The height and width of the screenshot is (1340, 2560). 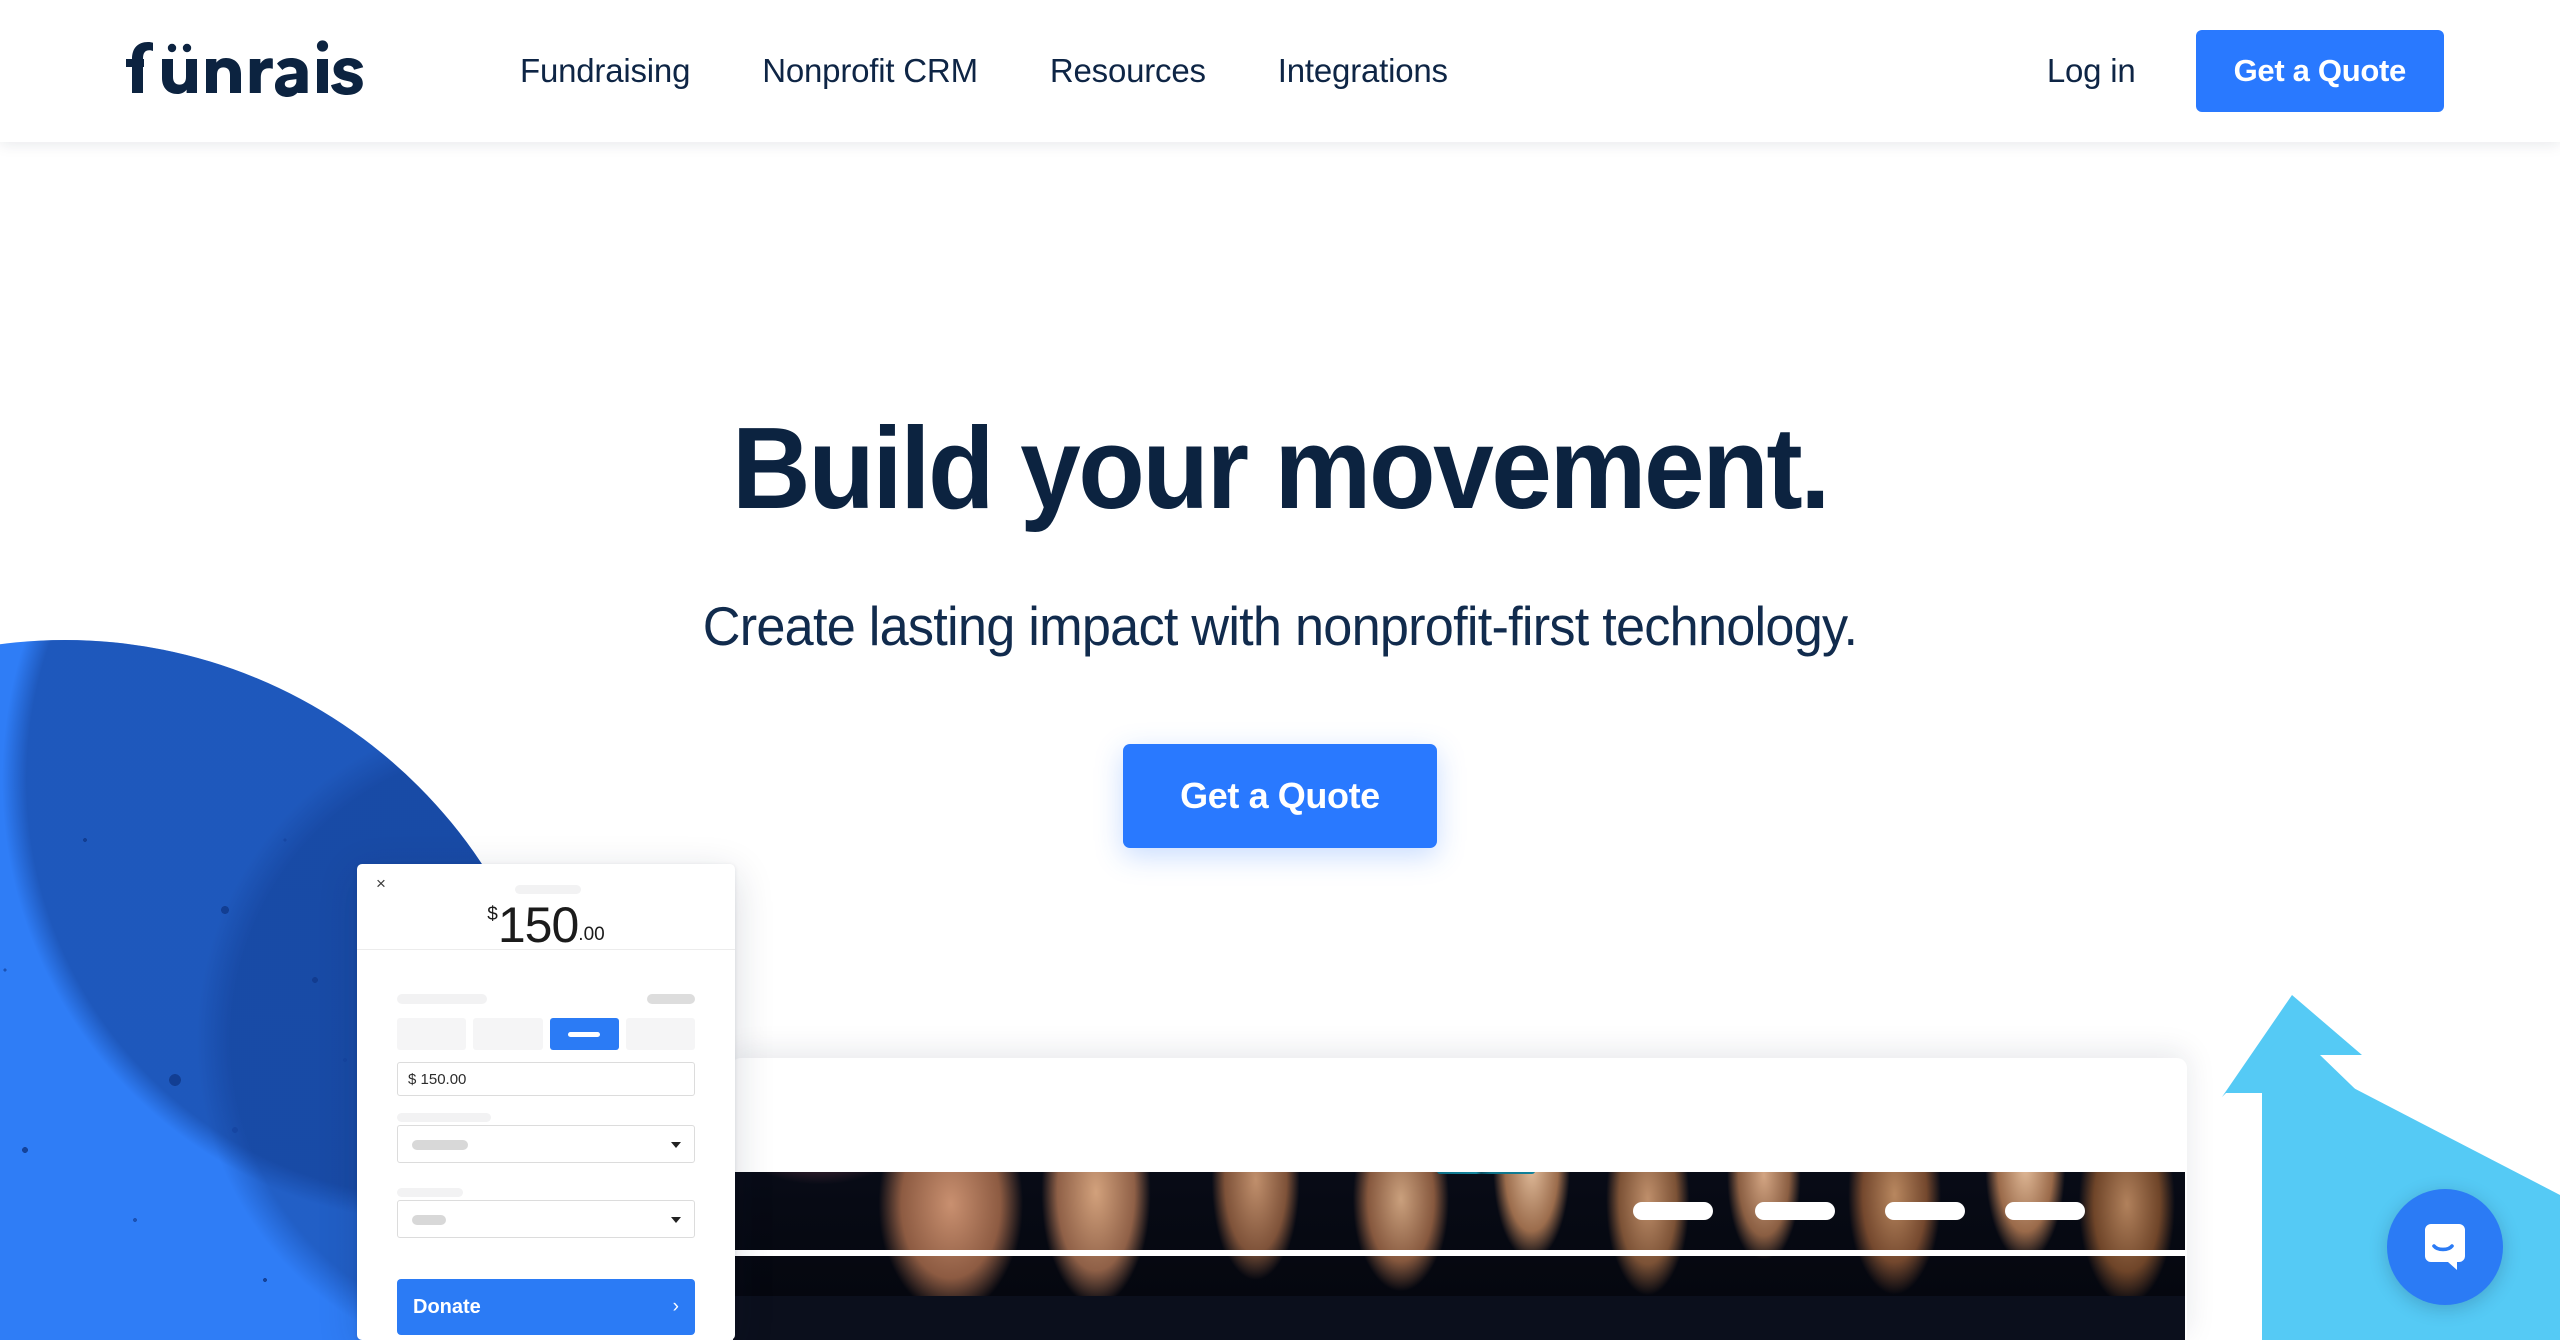 What do you see at coordinates (1128, 71) in the screenshot?
I see `nav-link-resources: Resources` at bounding box center [1128, 71].